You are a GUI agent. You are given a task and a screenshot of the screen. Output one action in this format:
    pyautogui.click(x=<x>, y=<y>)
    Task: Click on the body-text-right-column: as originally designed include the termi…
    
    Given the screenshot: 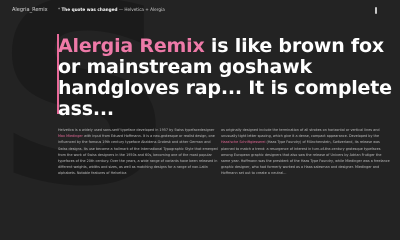 What is the action you would take?
    pyautogui.click(x=306, y=152)
    